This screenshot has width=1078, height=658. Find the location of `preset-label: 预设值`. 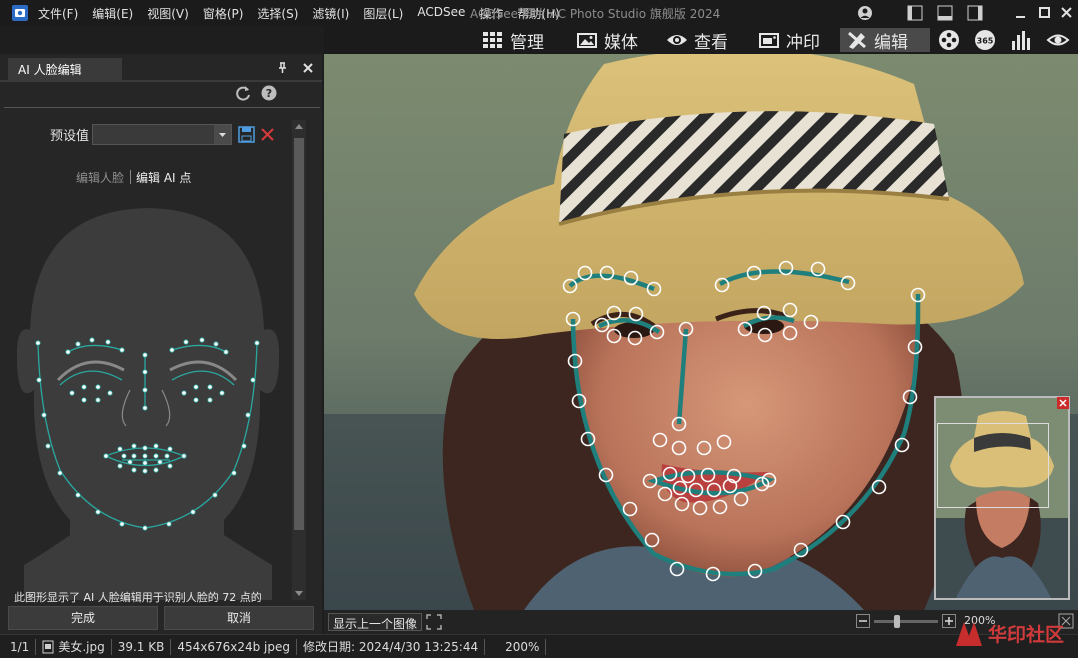

preset-label: 预设值 is located at coordinates (70, 136).